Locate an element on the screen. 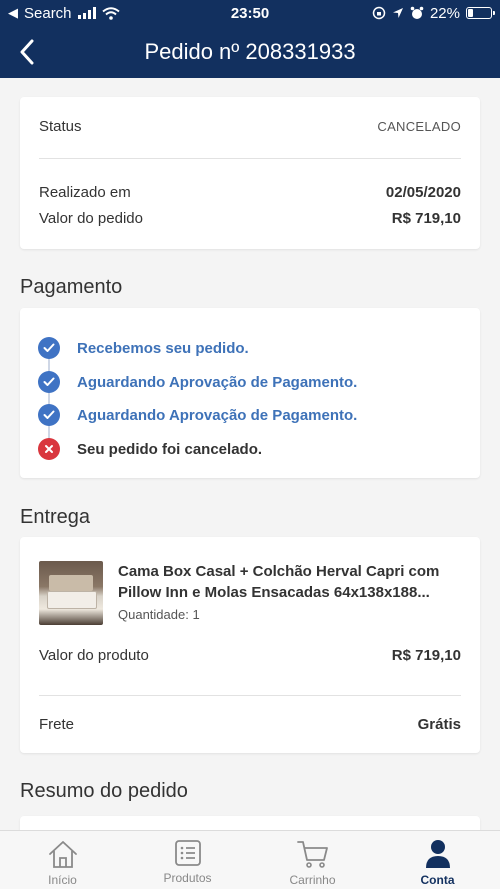 Image resolution: width=500 pixels, height=889 pixels. headboard-shape is located at coordinates (71, 583).